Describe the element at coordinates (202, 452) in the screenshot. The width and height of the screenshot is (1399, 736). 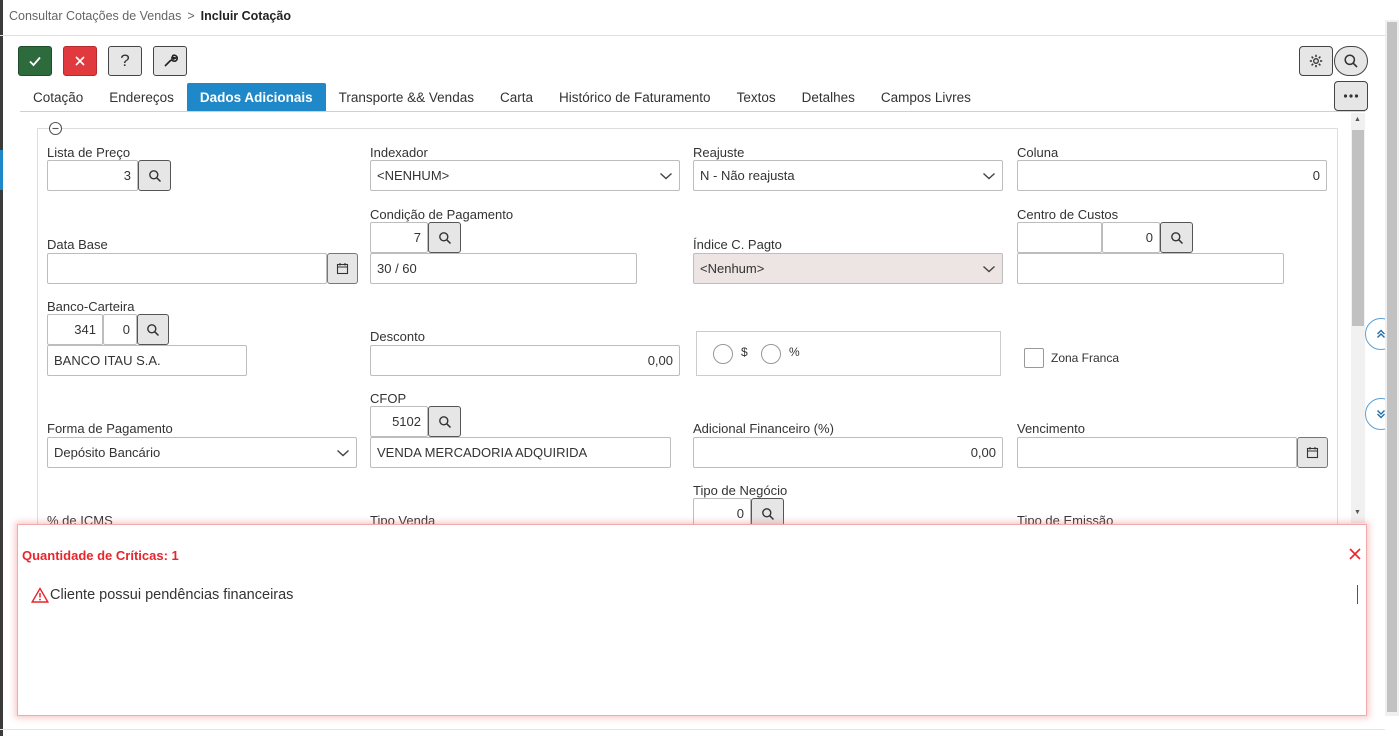
I see `forma-pagamento-select: Depósito Bancário` at that location.